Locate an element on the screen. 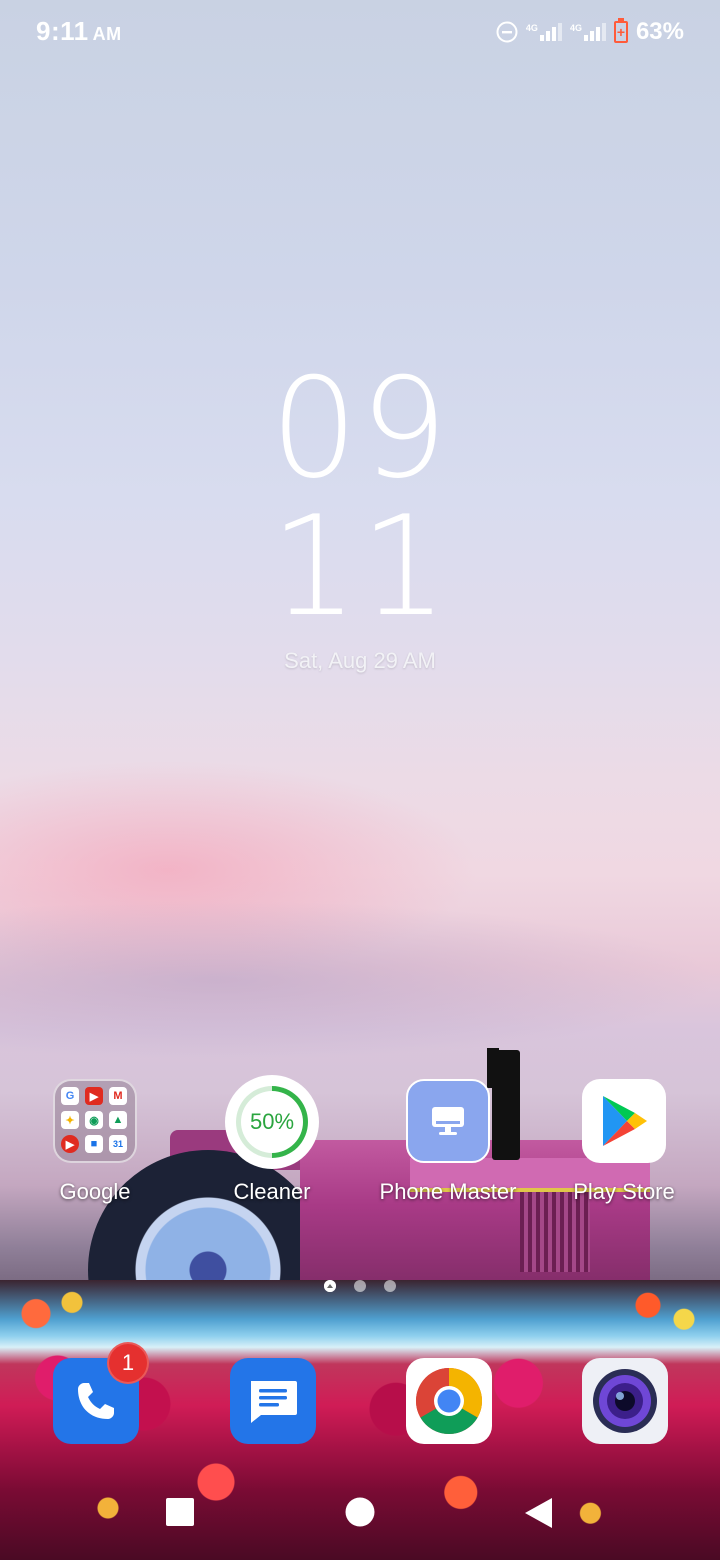 Image resolution: width=720 pixels, height=1560 pixels. status-time-value: 9:11 is located at coordinates (62, 31).